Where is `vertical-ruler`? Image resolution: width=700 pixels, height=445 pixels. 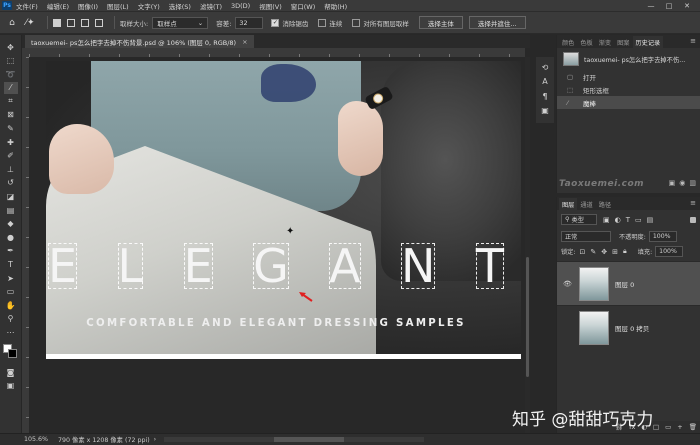
vertical-ruler is located at coordinates (25, 245).